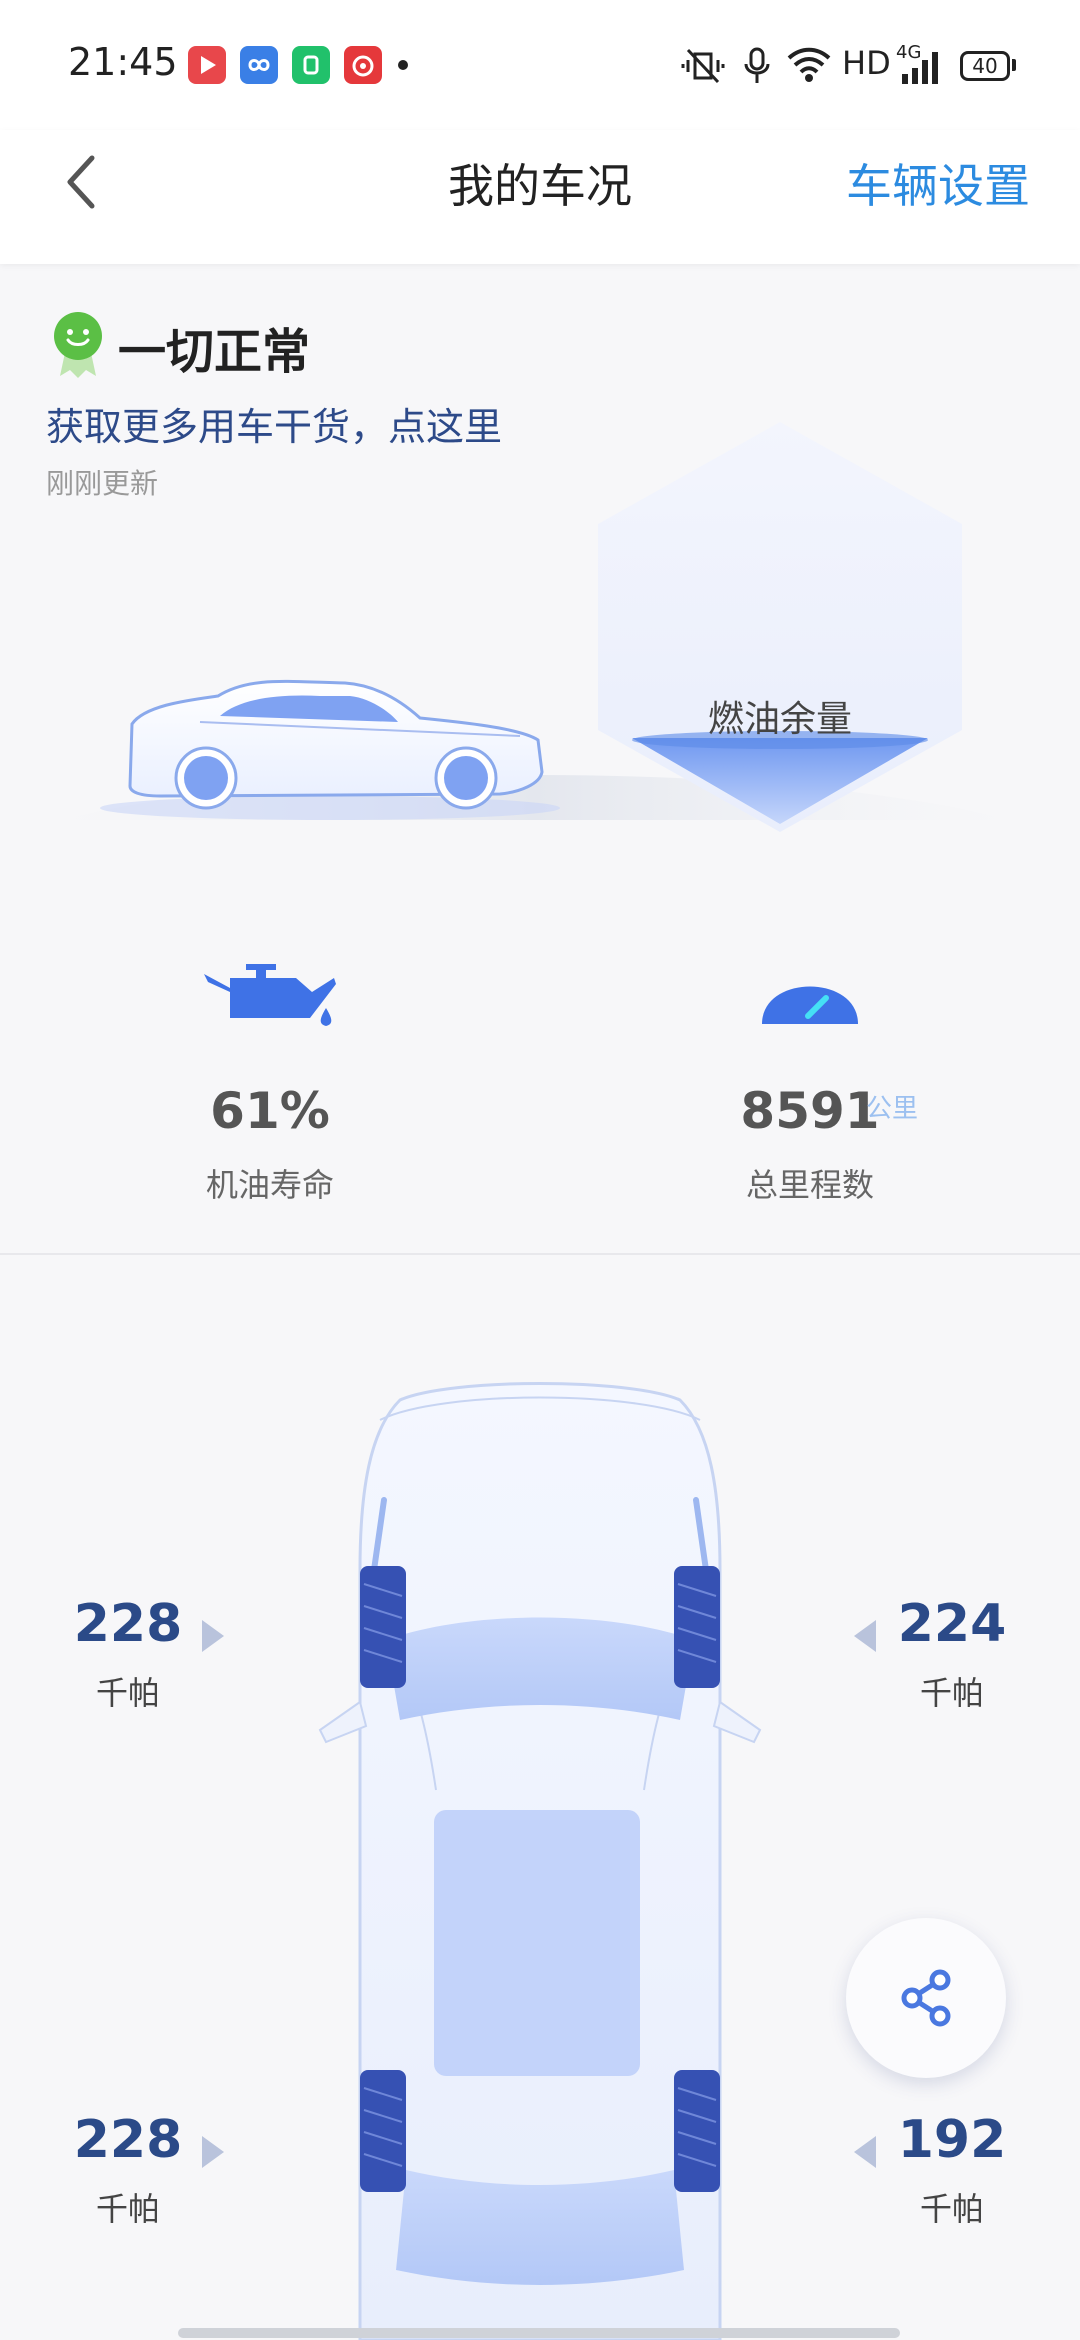  Describe the element at coordinates (938, 183) in the screenshot. I see `vehicle-settings-button: 车辆设置` at that location.